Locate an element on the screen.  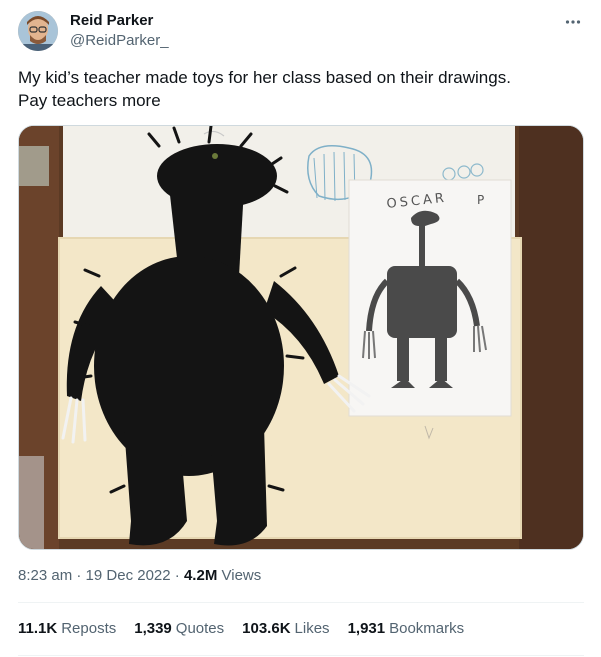
views-label: Views is located at coordinates (241, 575).